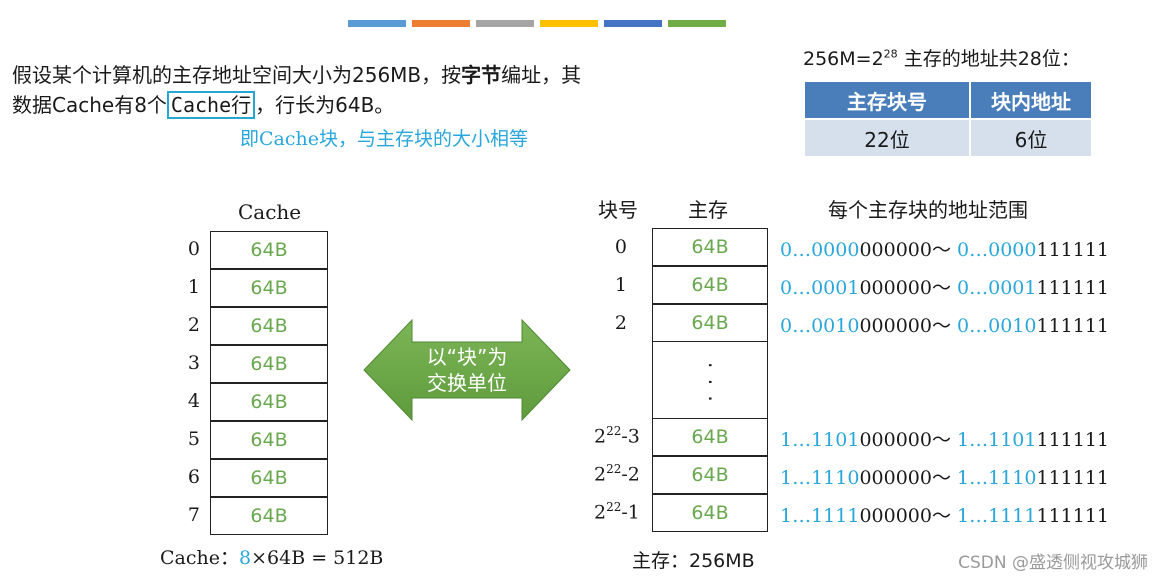 Image resolution: width=1156 pixels, height=581 pixels. I want to click on memory-block-index: 222-2, so click(617, 474).